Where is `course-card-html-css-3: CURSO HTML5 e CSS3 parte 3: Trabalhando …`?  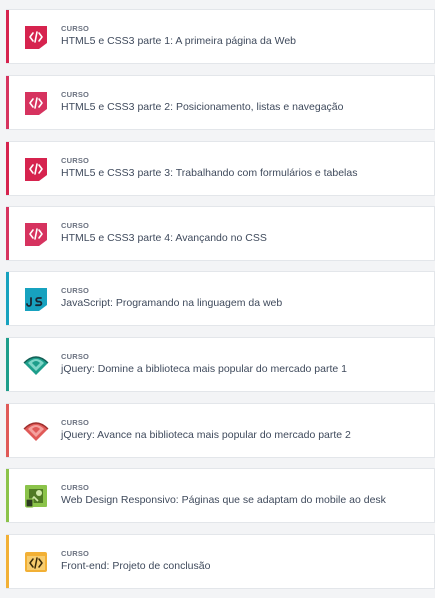 course-card-html-css-3: CURSO HTML5 e CSS3 parte 3: Trabalhando … is located at coordinates (220, 168).